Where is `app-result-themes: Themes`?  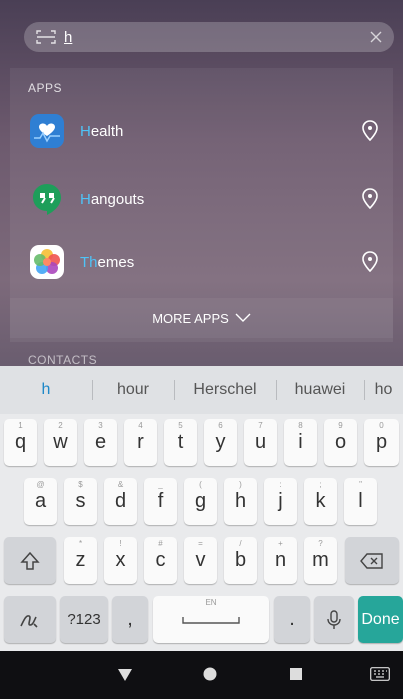 app-result-themes: Themes is located at coordinates (201, 262).